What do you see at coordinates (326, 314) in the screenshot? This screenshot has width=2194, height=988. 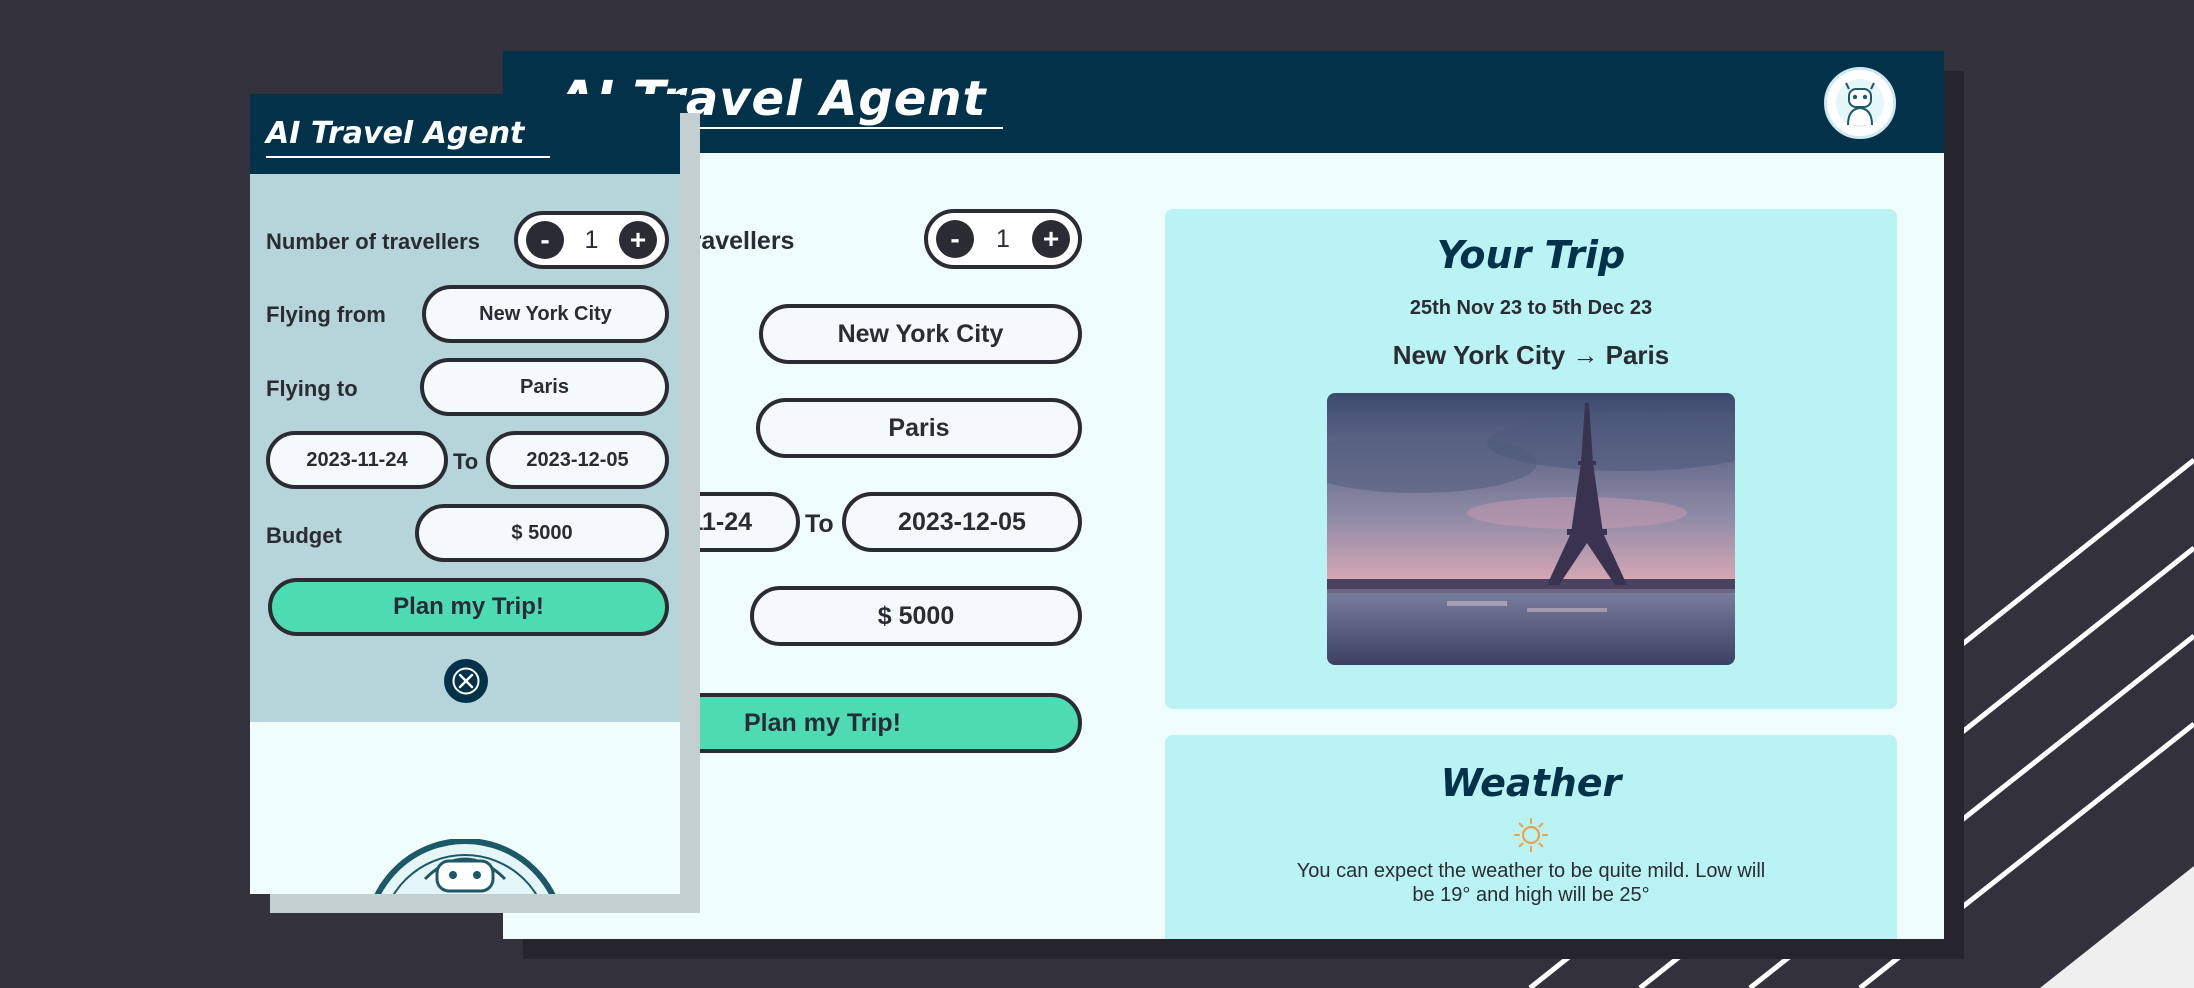 I see `mobile-from-label: Flying from` at bounding box center [326, 314].